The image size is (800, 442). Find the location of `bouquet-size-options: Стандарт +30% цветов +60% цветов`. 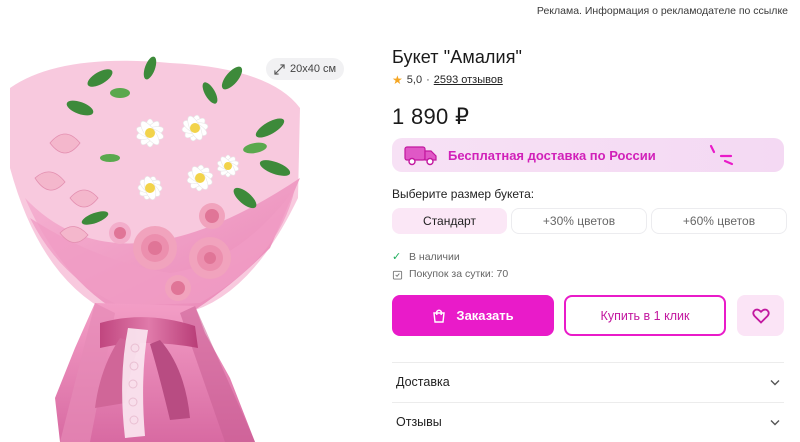

bouquet-size-options: Стандарт +30% цветов +60% цветов is located at coordinates (589, 221).